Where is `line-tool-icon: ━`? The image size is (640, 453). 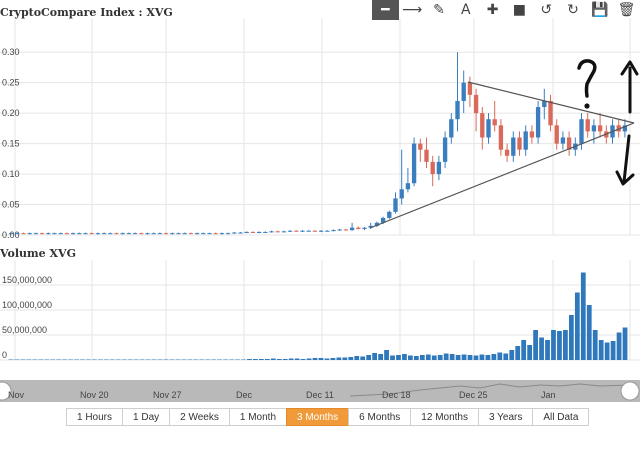 line-tool-icon: ━ is located at coordinates (385, 10).